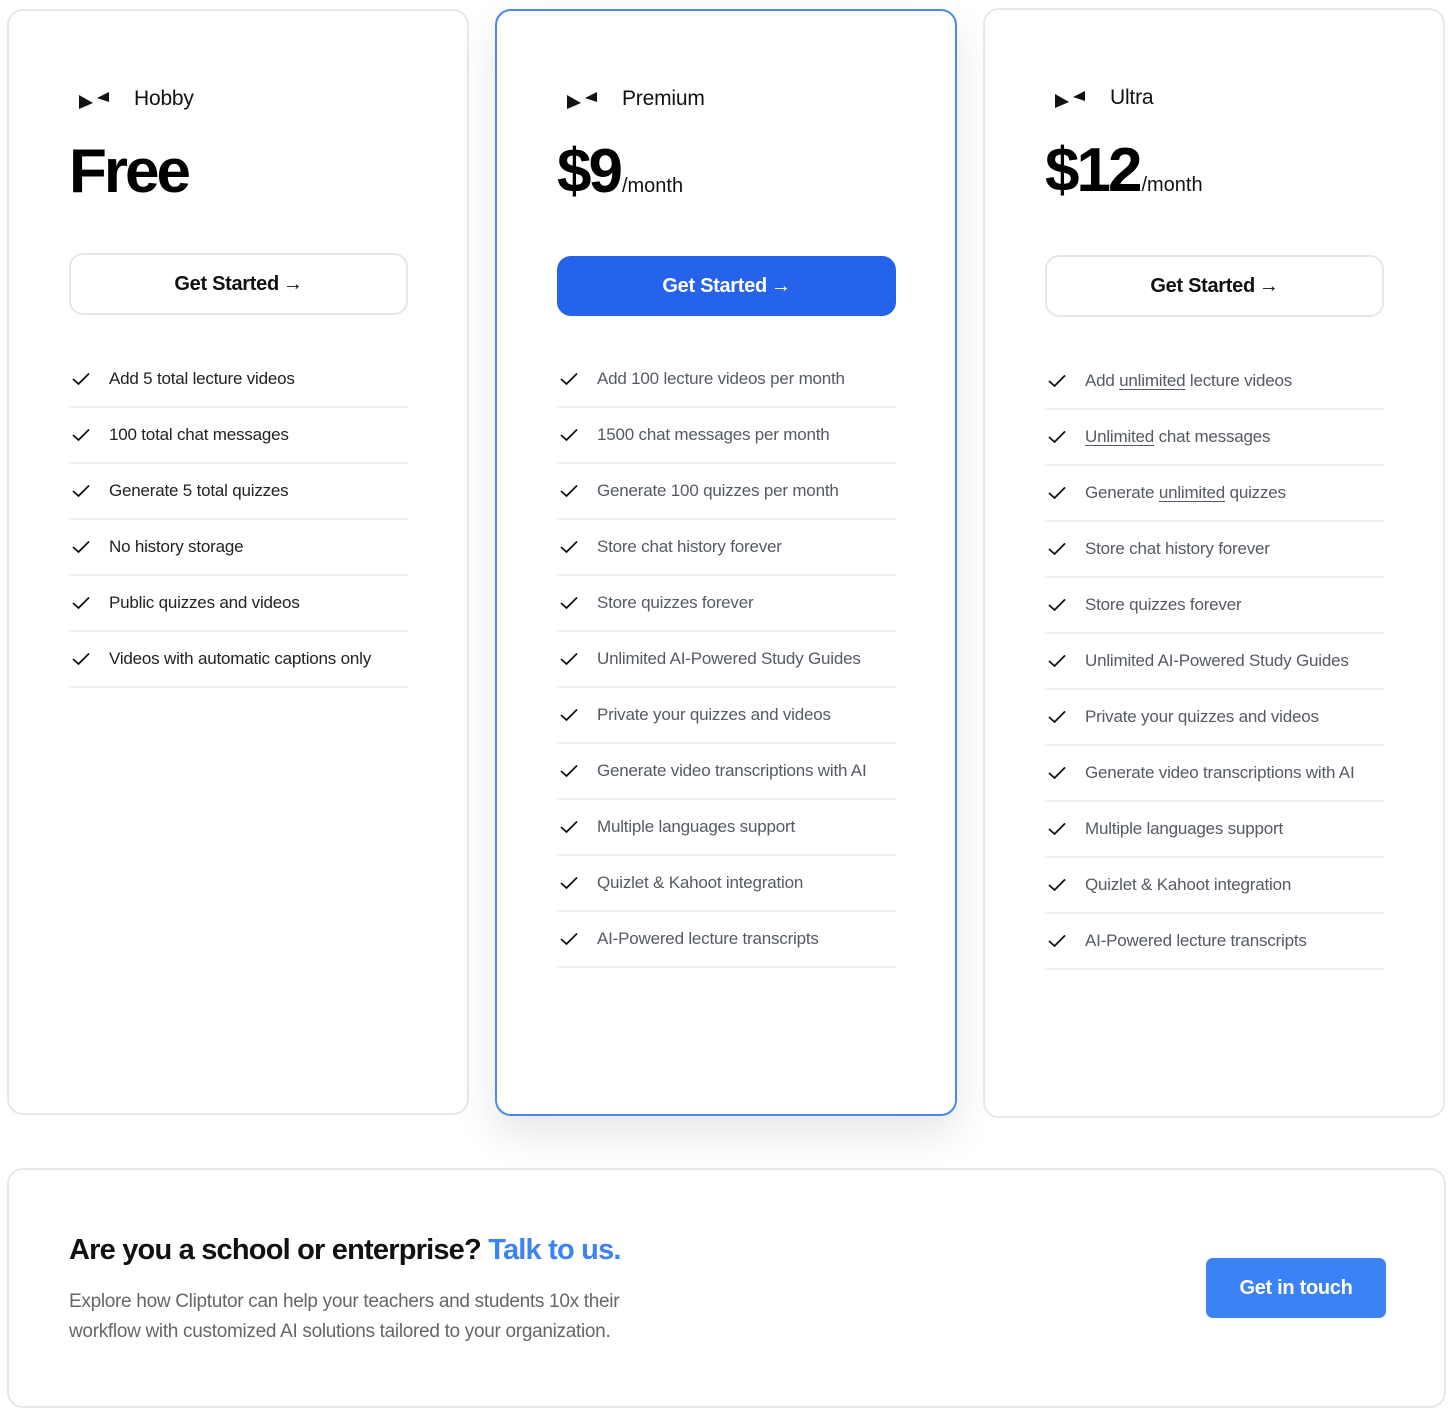 The image size is (1455, 1417). I want to click on feature-text-segment: No history storage, so click(176, 546).